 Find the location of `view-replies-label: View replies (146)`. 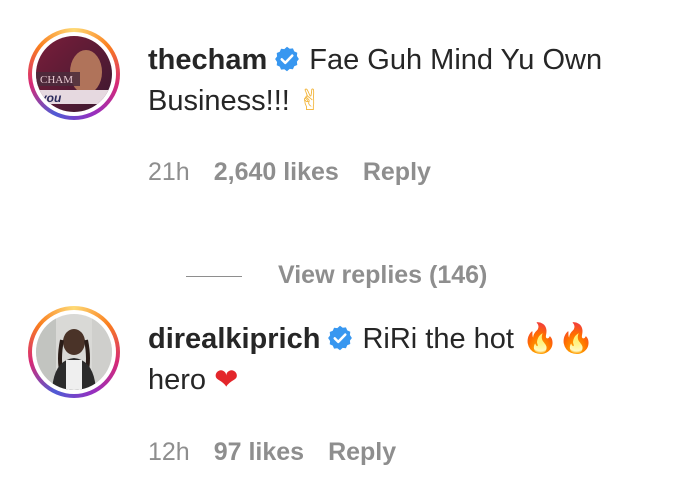

view-replies-label: View replies (146) is located at coordinates (383, 275).